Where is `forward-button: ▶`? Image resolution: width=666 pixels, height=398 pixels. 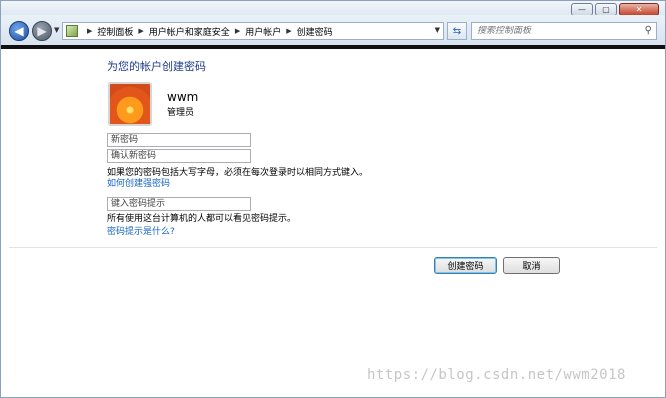 forward-button: ▶ is located at coordinates (42, 31).